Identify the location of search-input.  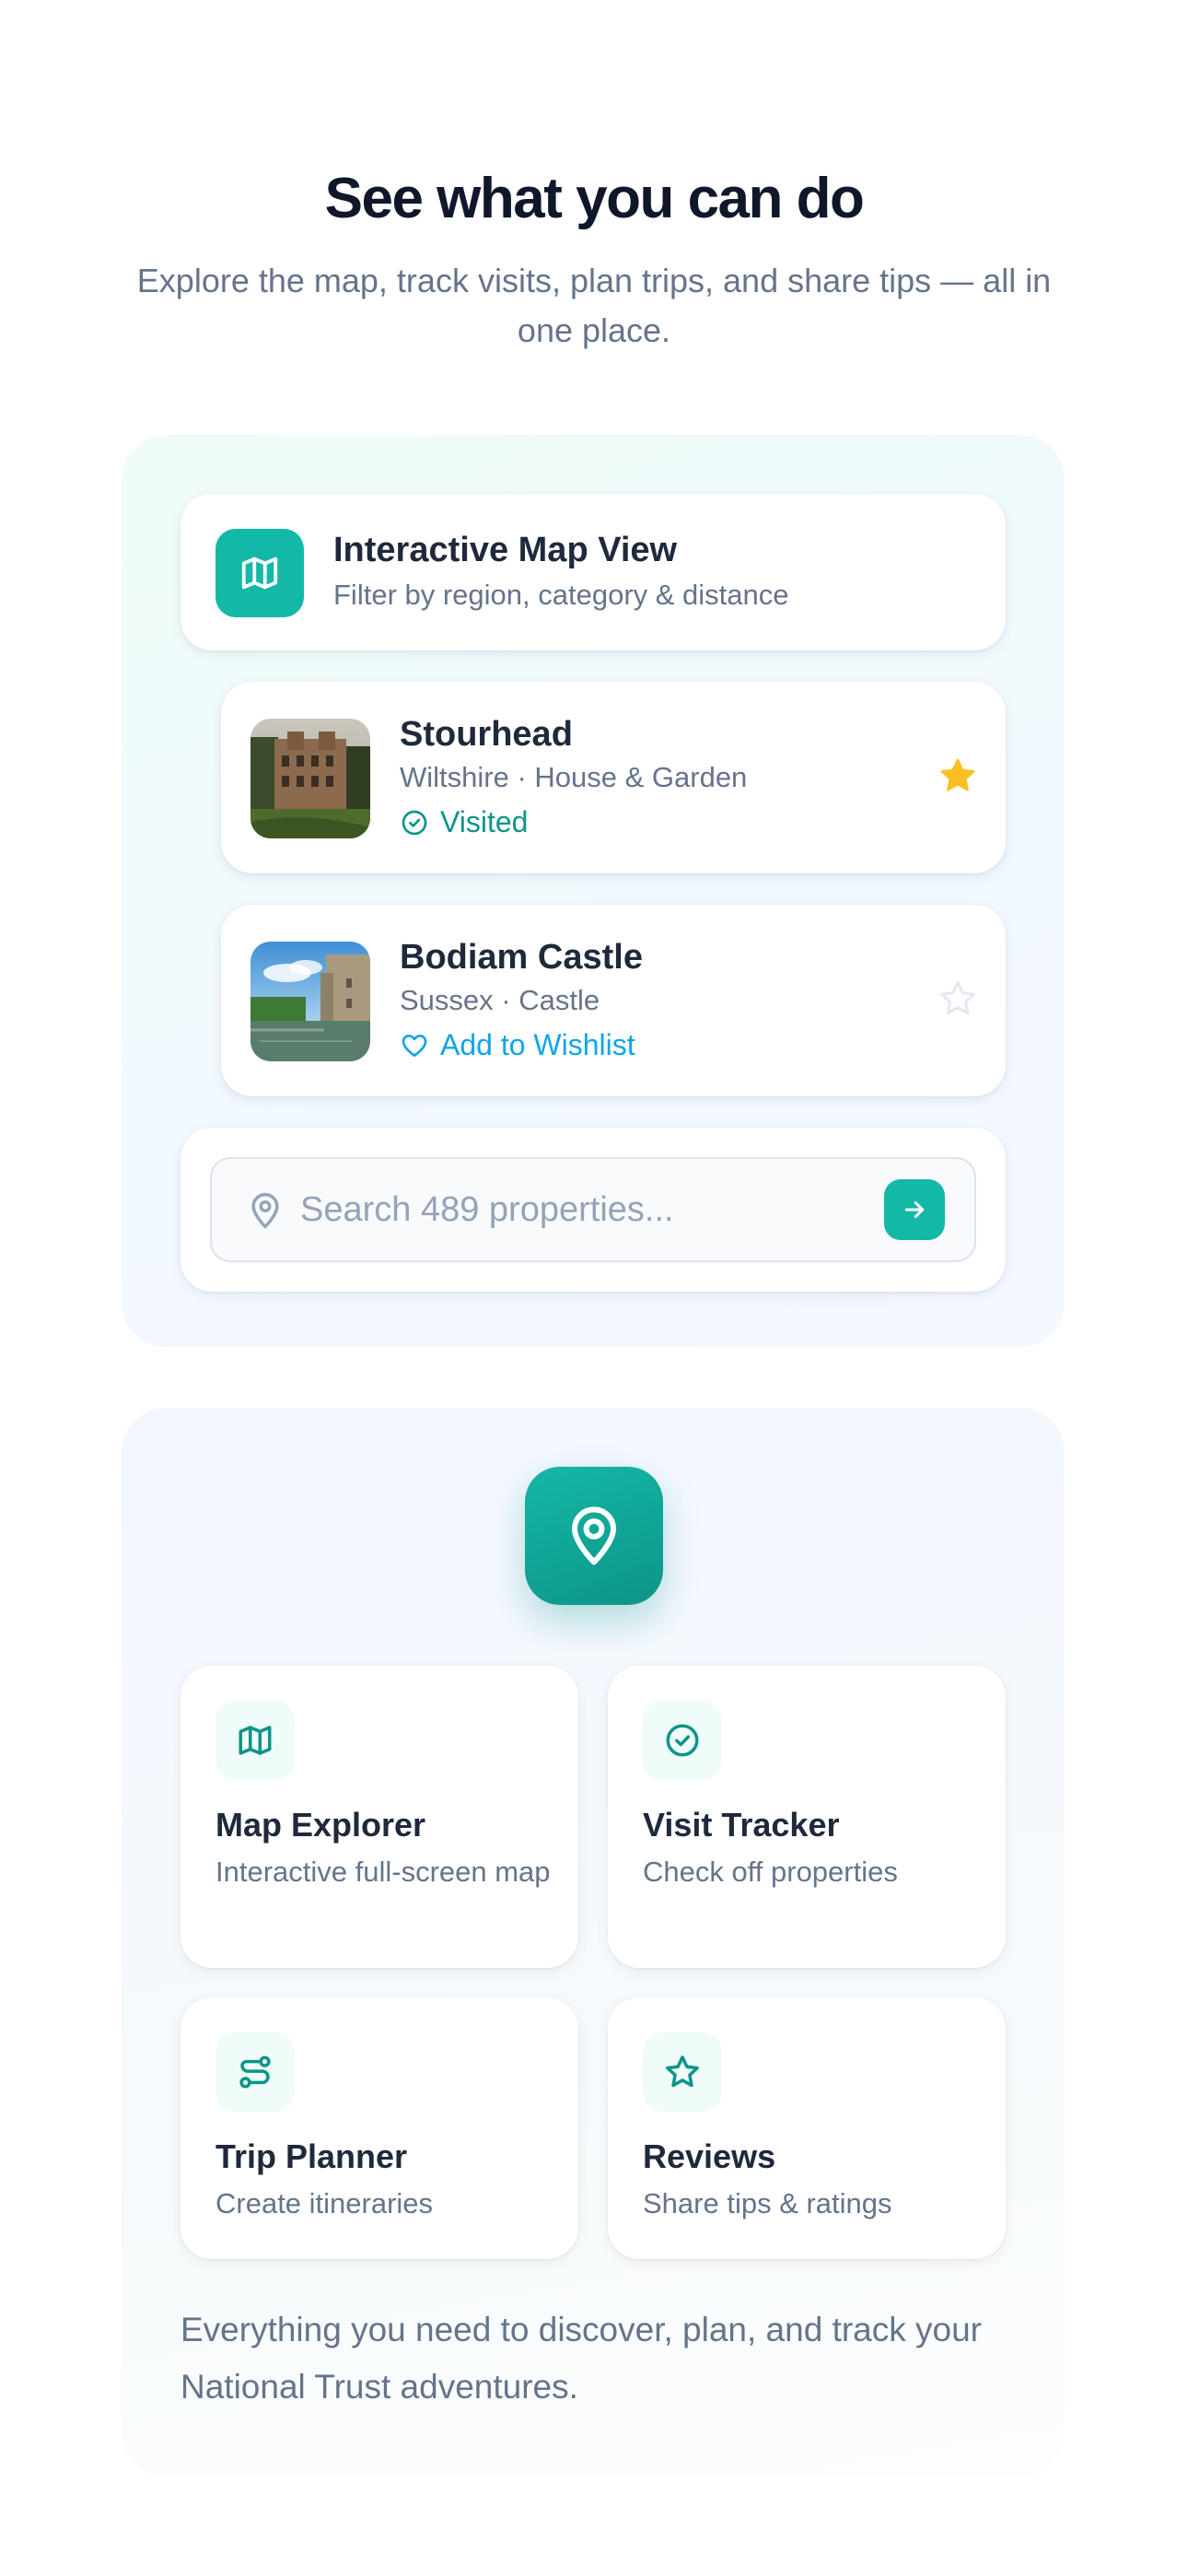
(576, 1209).